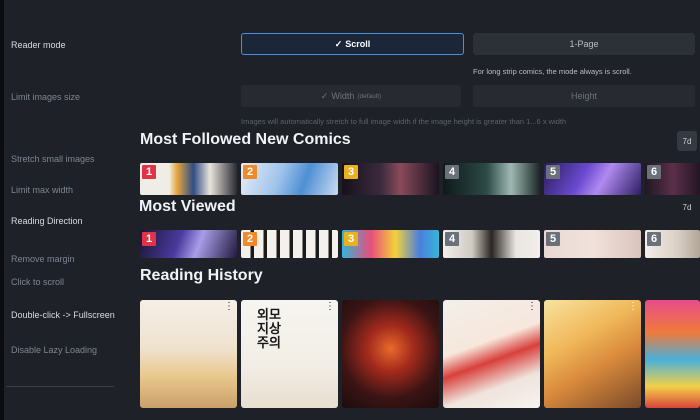 This screenshot has width=700, height=420. What do you see at coordinates (42, 190) in the screenshot?
I see `limit-max-width-label: Limit max width` at bounding box center [42, 190].